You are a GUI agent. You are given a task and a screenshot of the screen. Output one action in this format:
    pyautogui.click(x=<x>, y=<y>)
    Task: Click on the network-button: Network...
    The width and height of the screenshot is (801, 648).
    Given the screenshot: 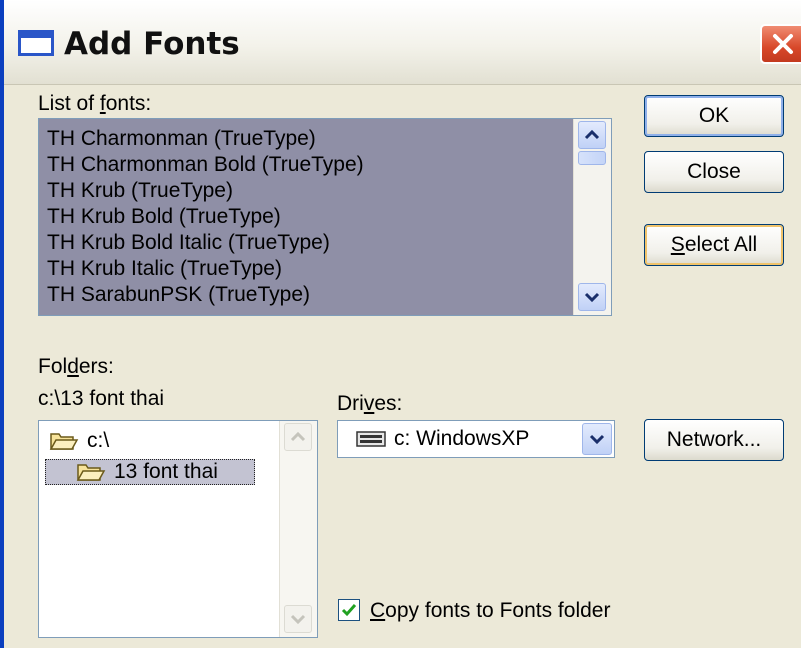 What is the action you would take?
    pyautogui.click(x=714, y=440)
    